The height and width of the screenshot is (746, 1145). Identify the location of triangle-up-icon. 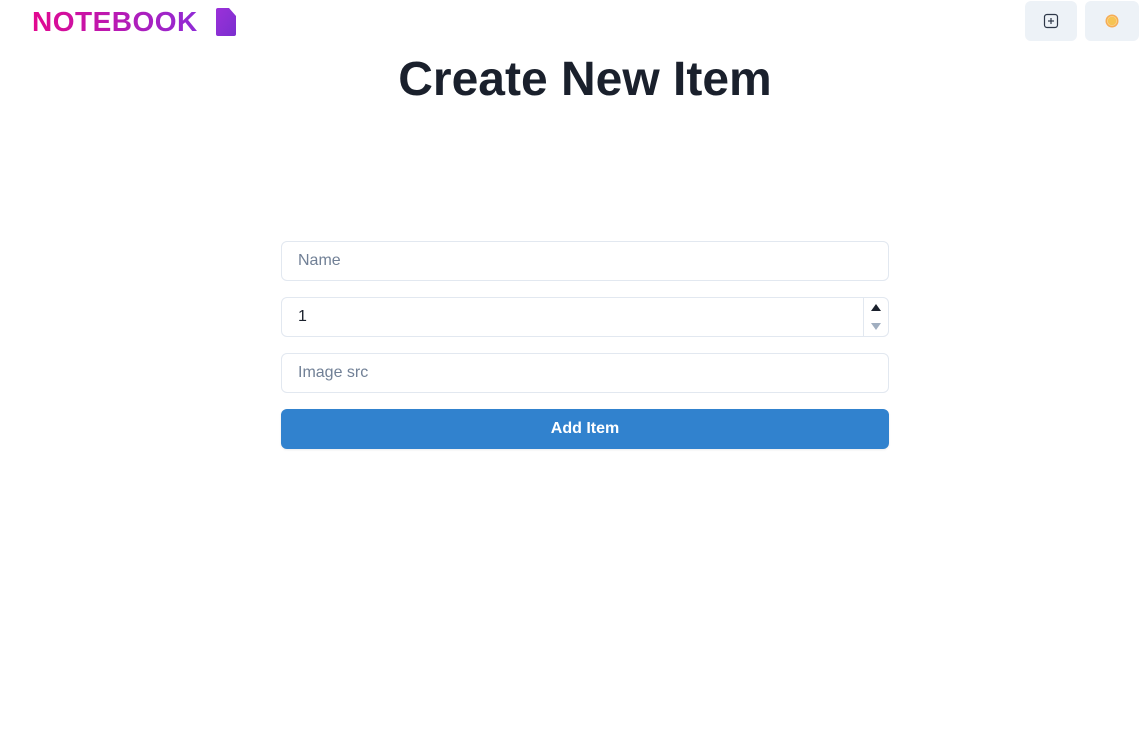
(876, 307).